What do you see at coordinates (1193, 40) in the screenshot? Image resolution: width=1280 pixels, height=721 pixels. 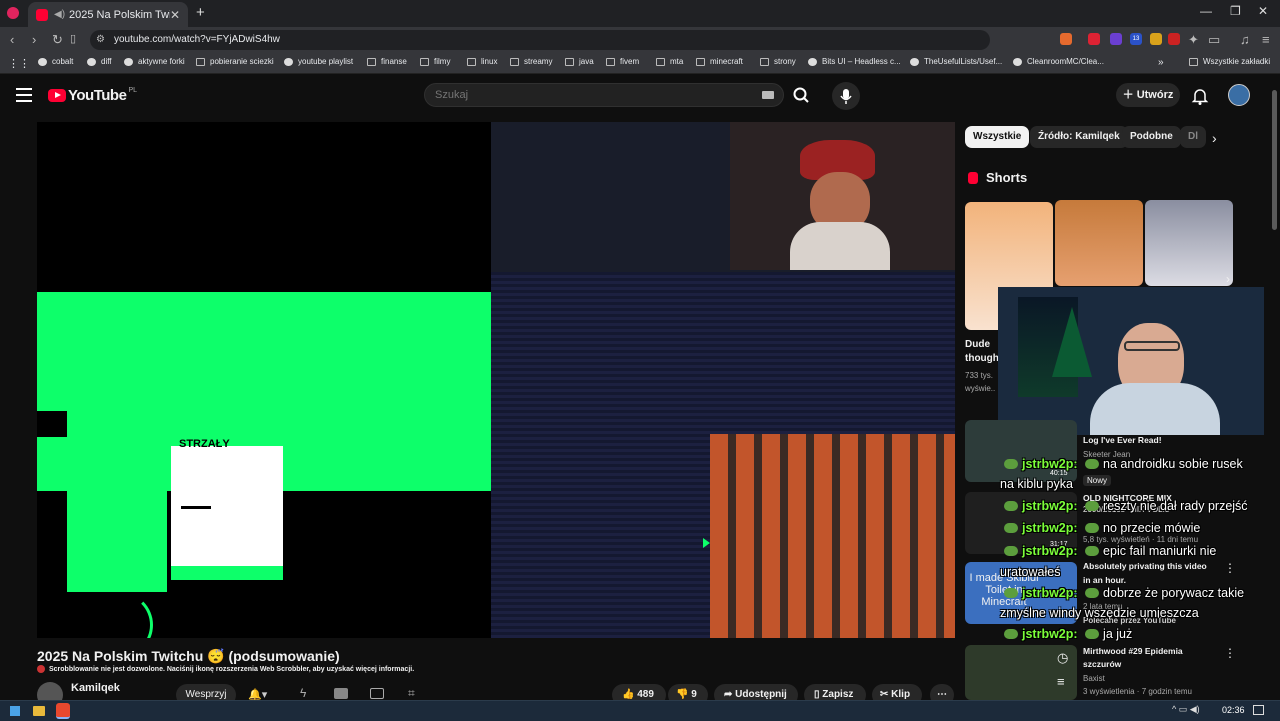 I see `extensions-puzzle-icon: ✦` at bounding box center [1193, 40].